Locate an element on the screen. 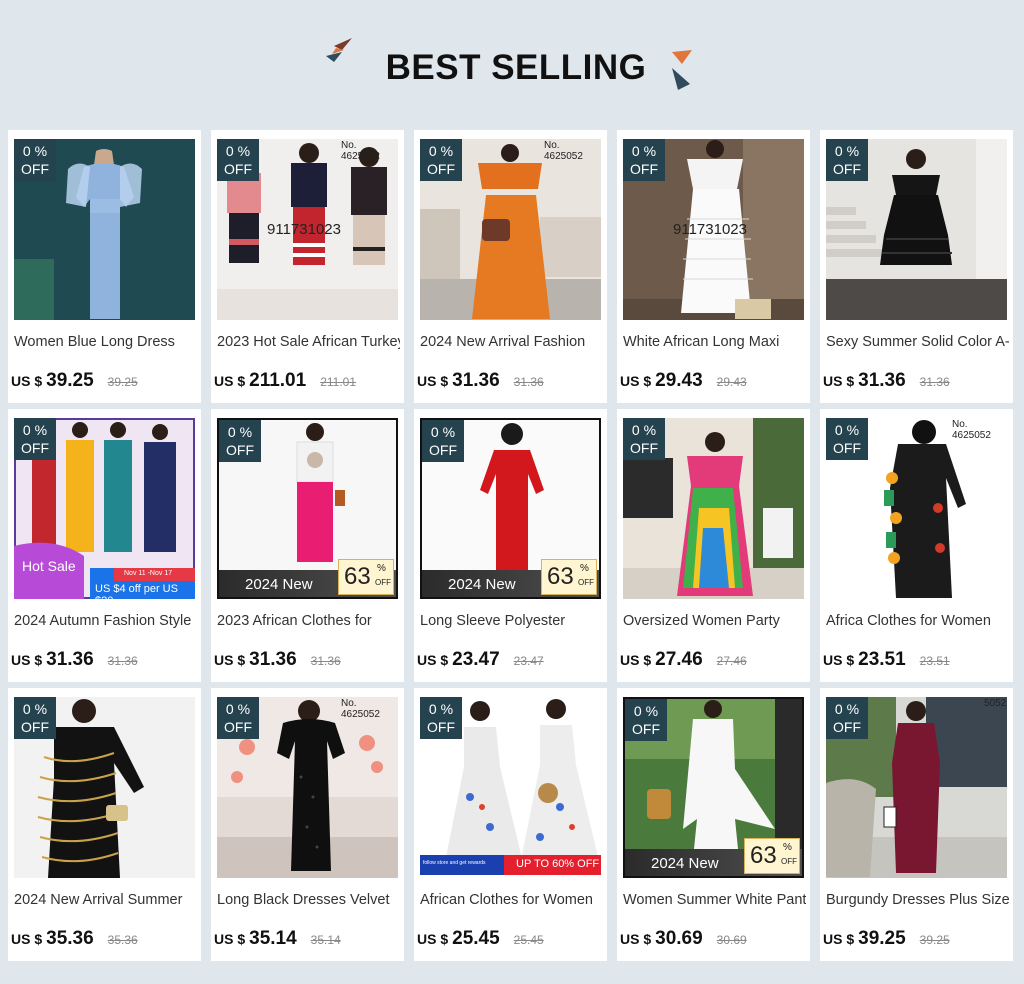  watermark-number: No. 4625052 is located at coordinates (360, 709).